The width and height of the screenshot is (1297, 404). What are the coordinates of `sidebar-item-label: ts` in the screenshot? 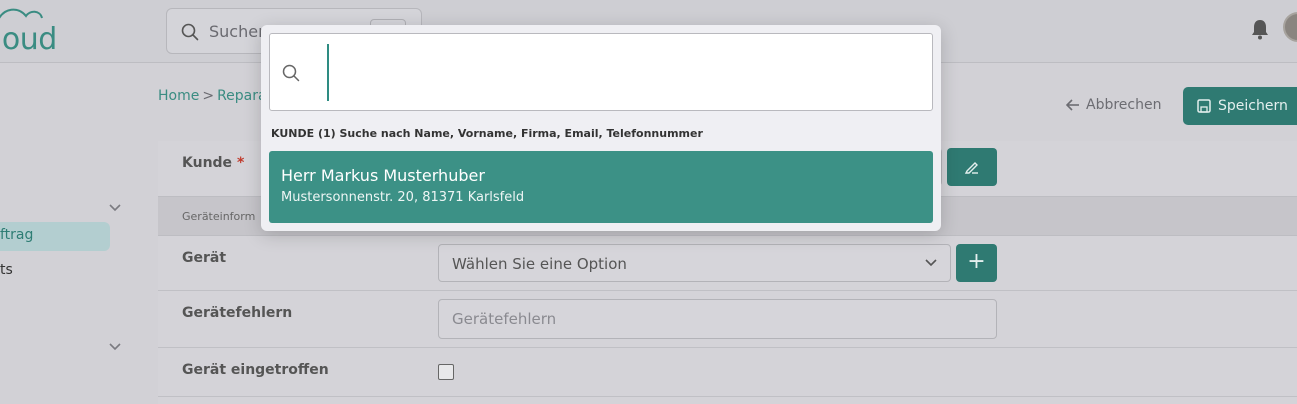 It's located at (6, 270).